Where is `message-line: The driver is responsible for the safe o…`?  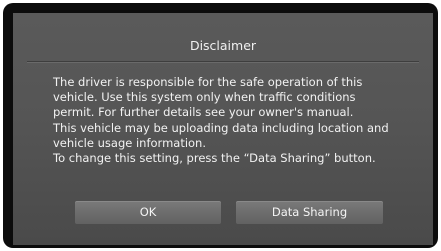 message-line: The driver is responsible for the safe o… is located at coordinates (208, 82).